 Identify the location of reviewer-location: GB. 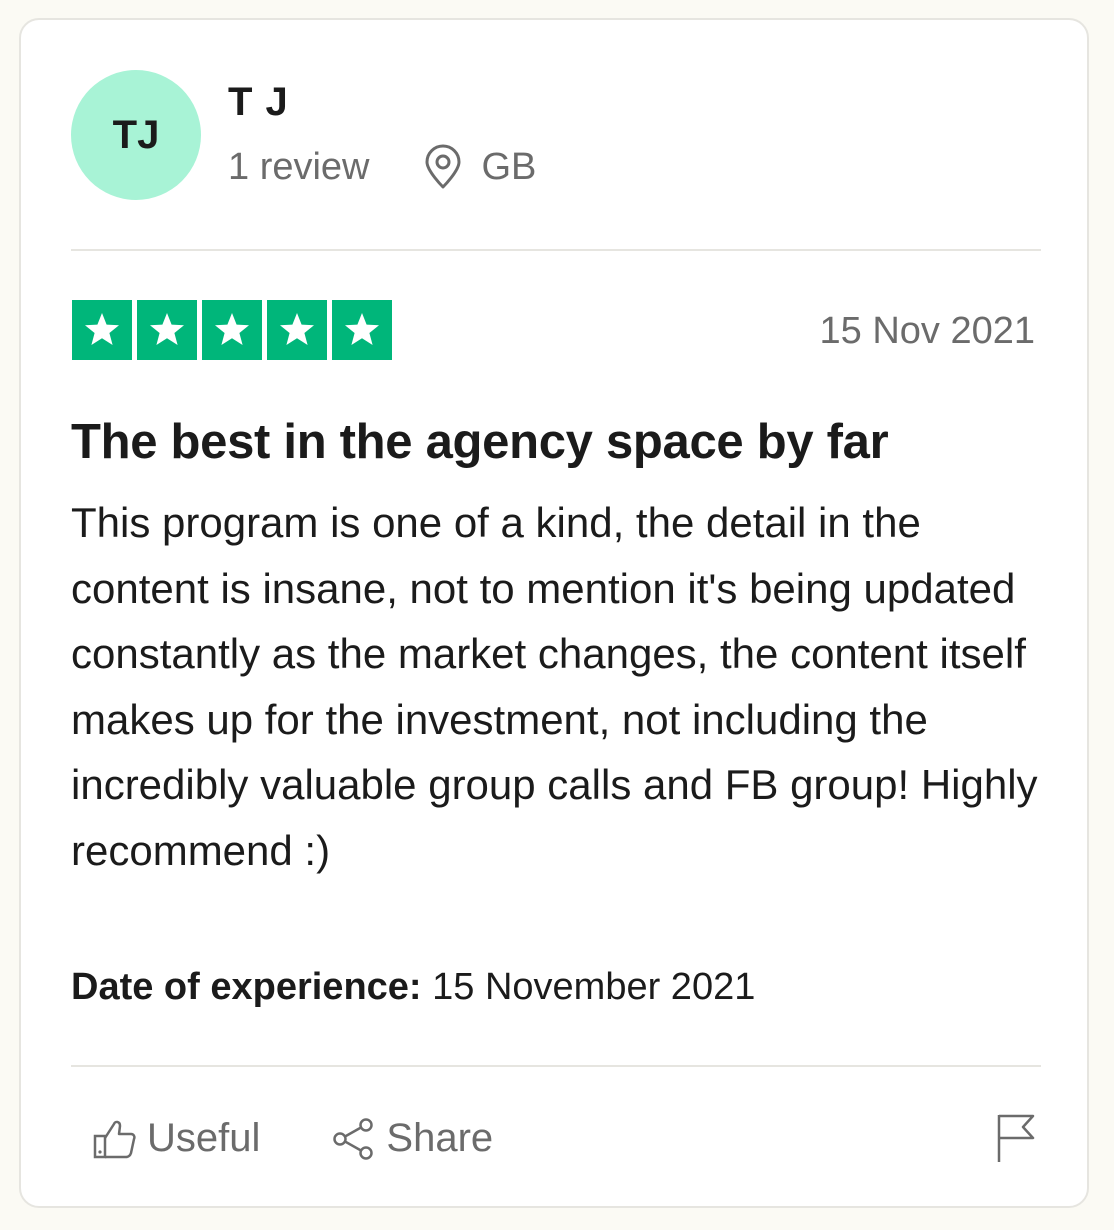
(479, 167).